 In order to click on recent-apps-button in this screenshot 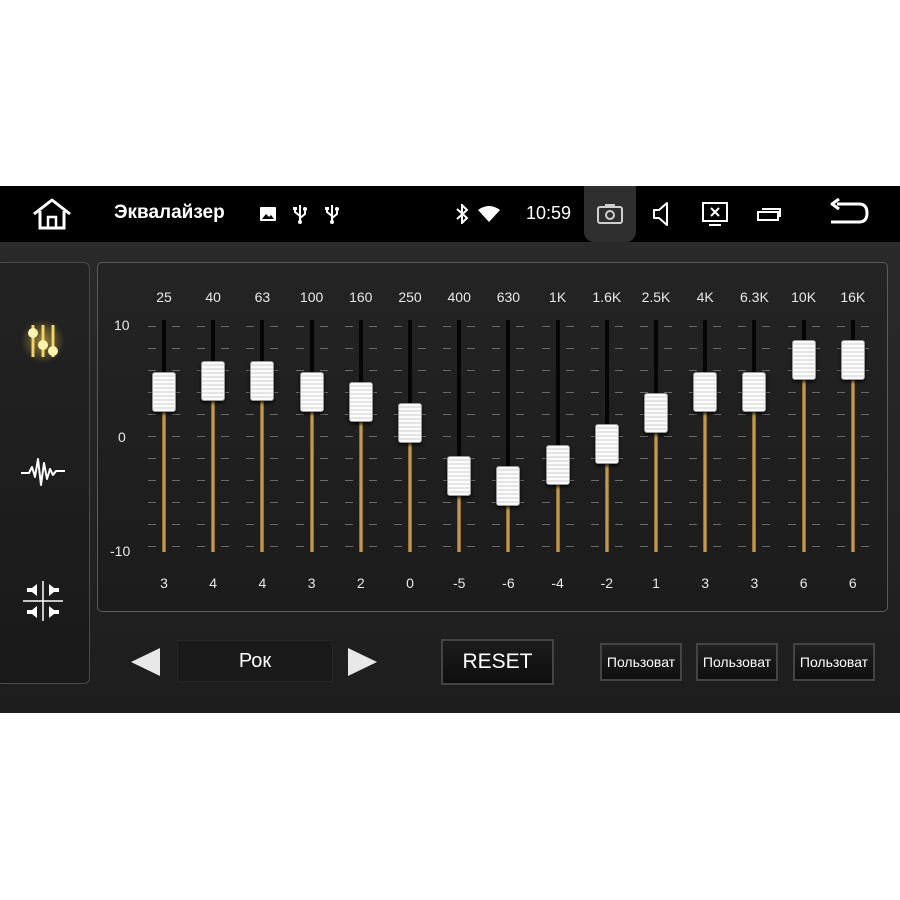, I will do `click(769, 214)`.